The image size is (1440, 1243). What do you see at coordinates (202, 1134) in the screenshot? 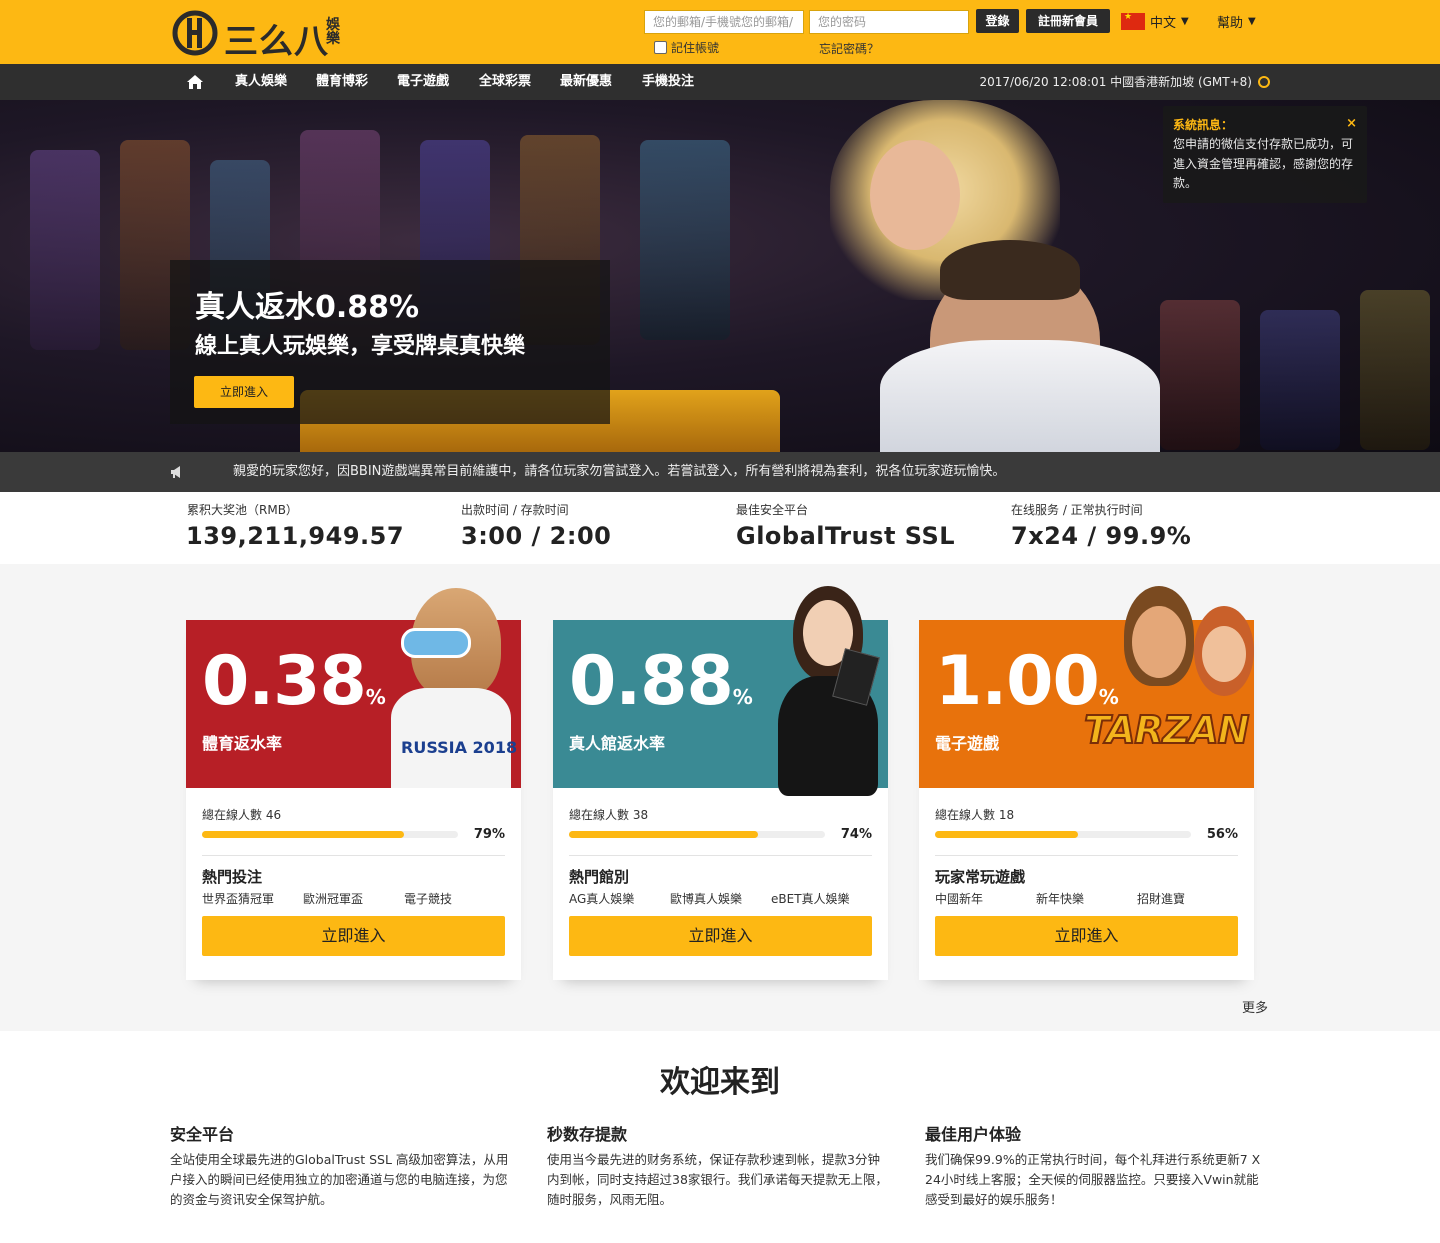
I see `feature-title-security: 安全平台` at bounding box center [202, 1134].